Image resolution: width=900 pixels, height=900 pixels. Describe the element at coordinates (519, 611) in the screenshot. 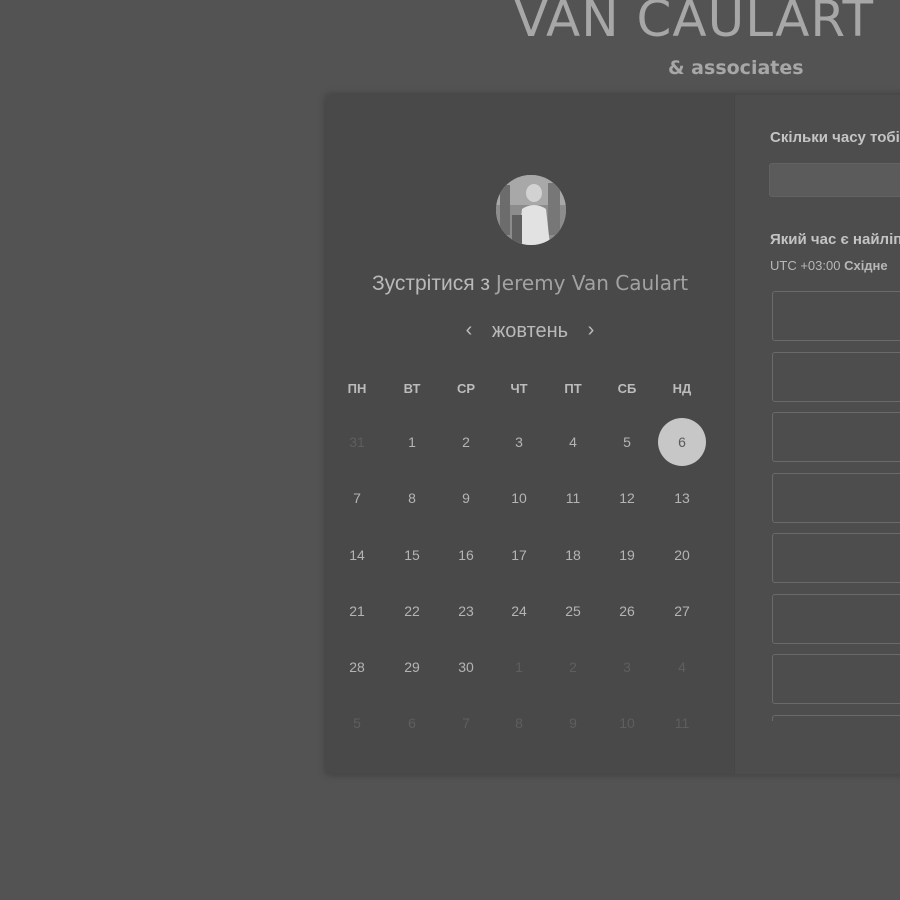

I see `calendar-day: 24` at that location.